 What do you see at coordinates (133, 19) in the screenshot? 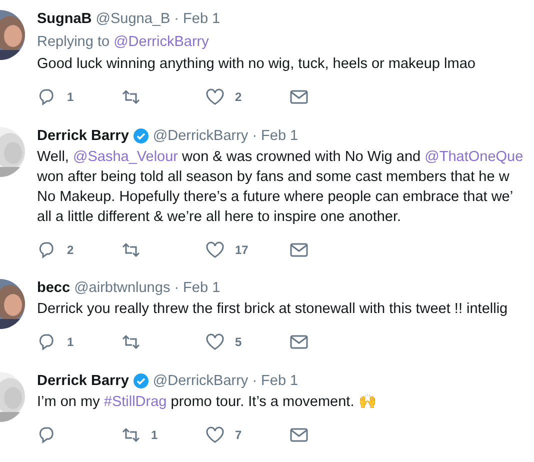
I see `user-handle: @Sugna_B` at bounding box center [133, 19].